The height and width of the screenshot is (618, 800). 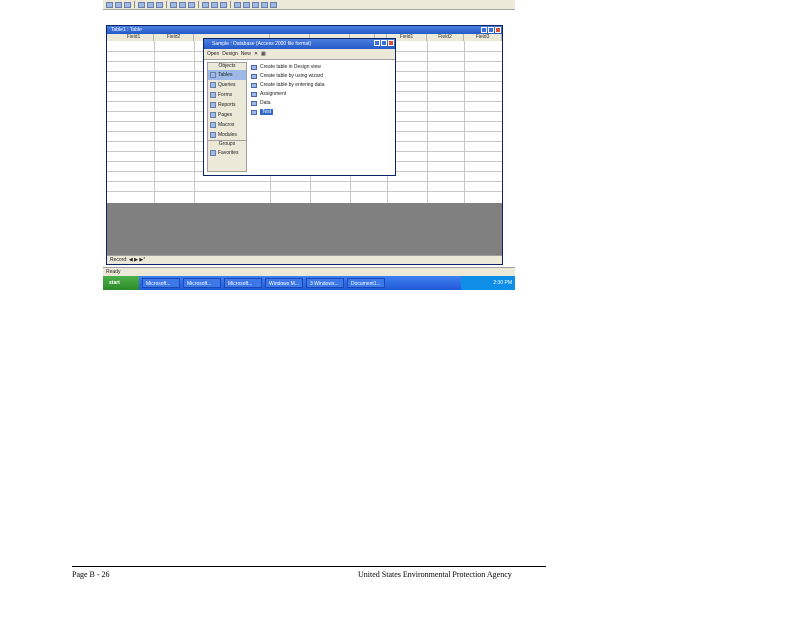 I want to click on objects-item-forms: Forms, so click(x=227, y=95).